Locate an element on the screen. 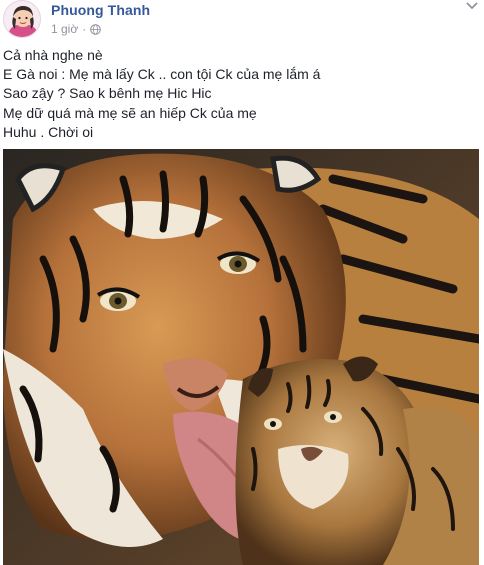  globe-icon is located at coordinates (96, 29).